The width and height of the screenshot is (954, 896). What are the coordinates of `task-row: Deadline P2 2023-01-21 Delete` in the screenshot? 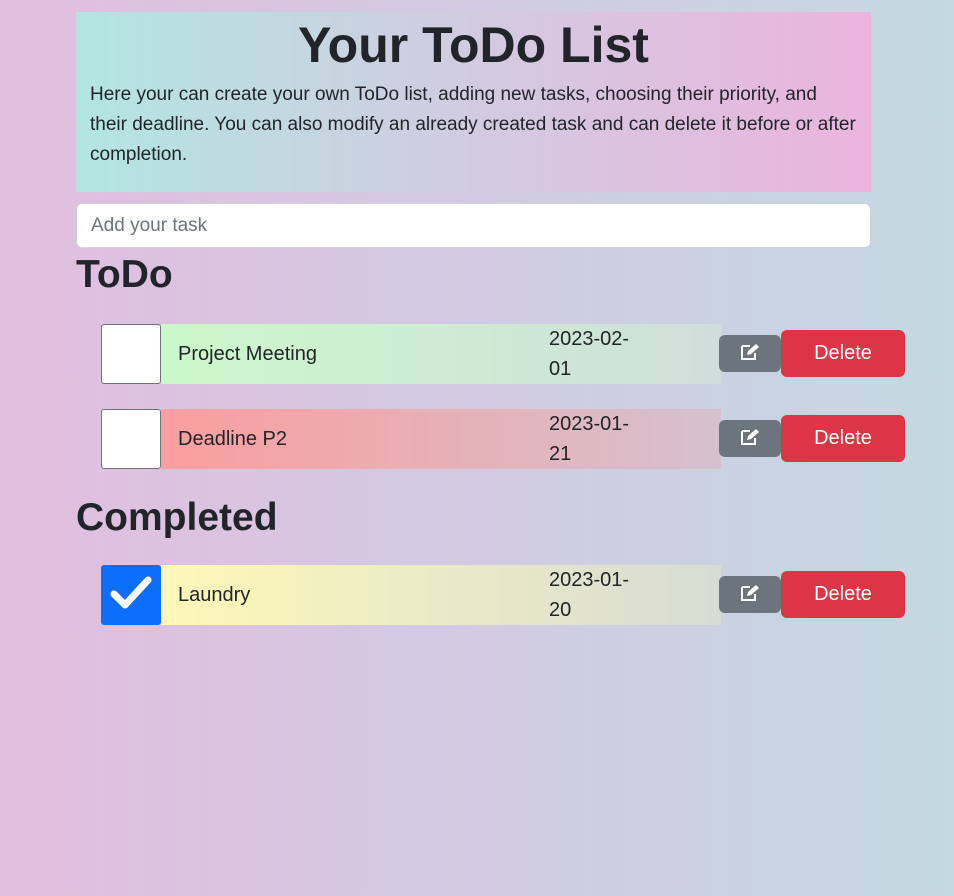 It's located at (503, 439).